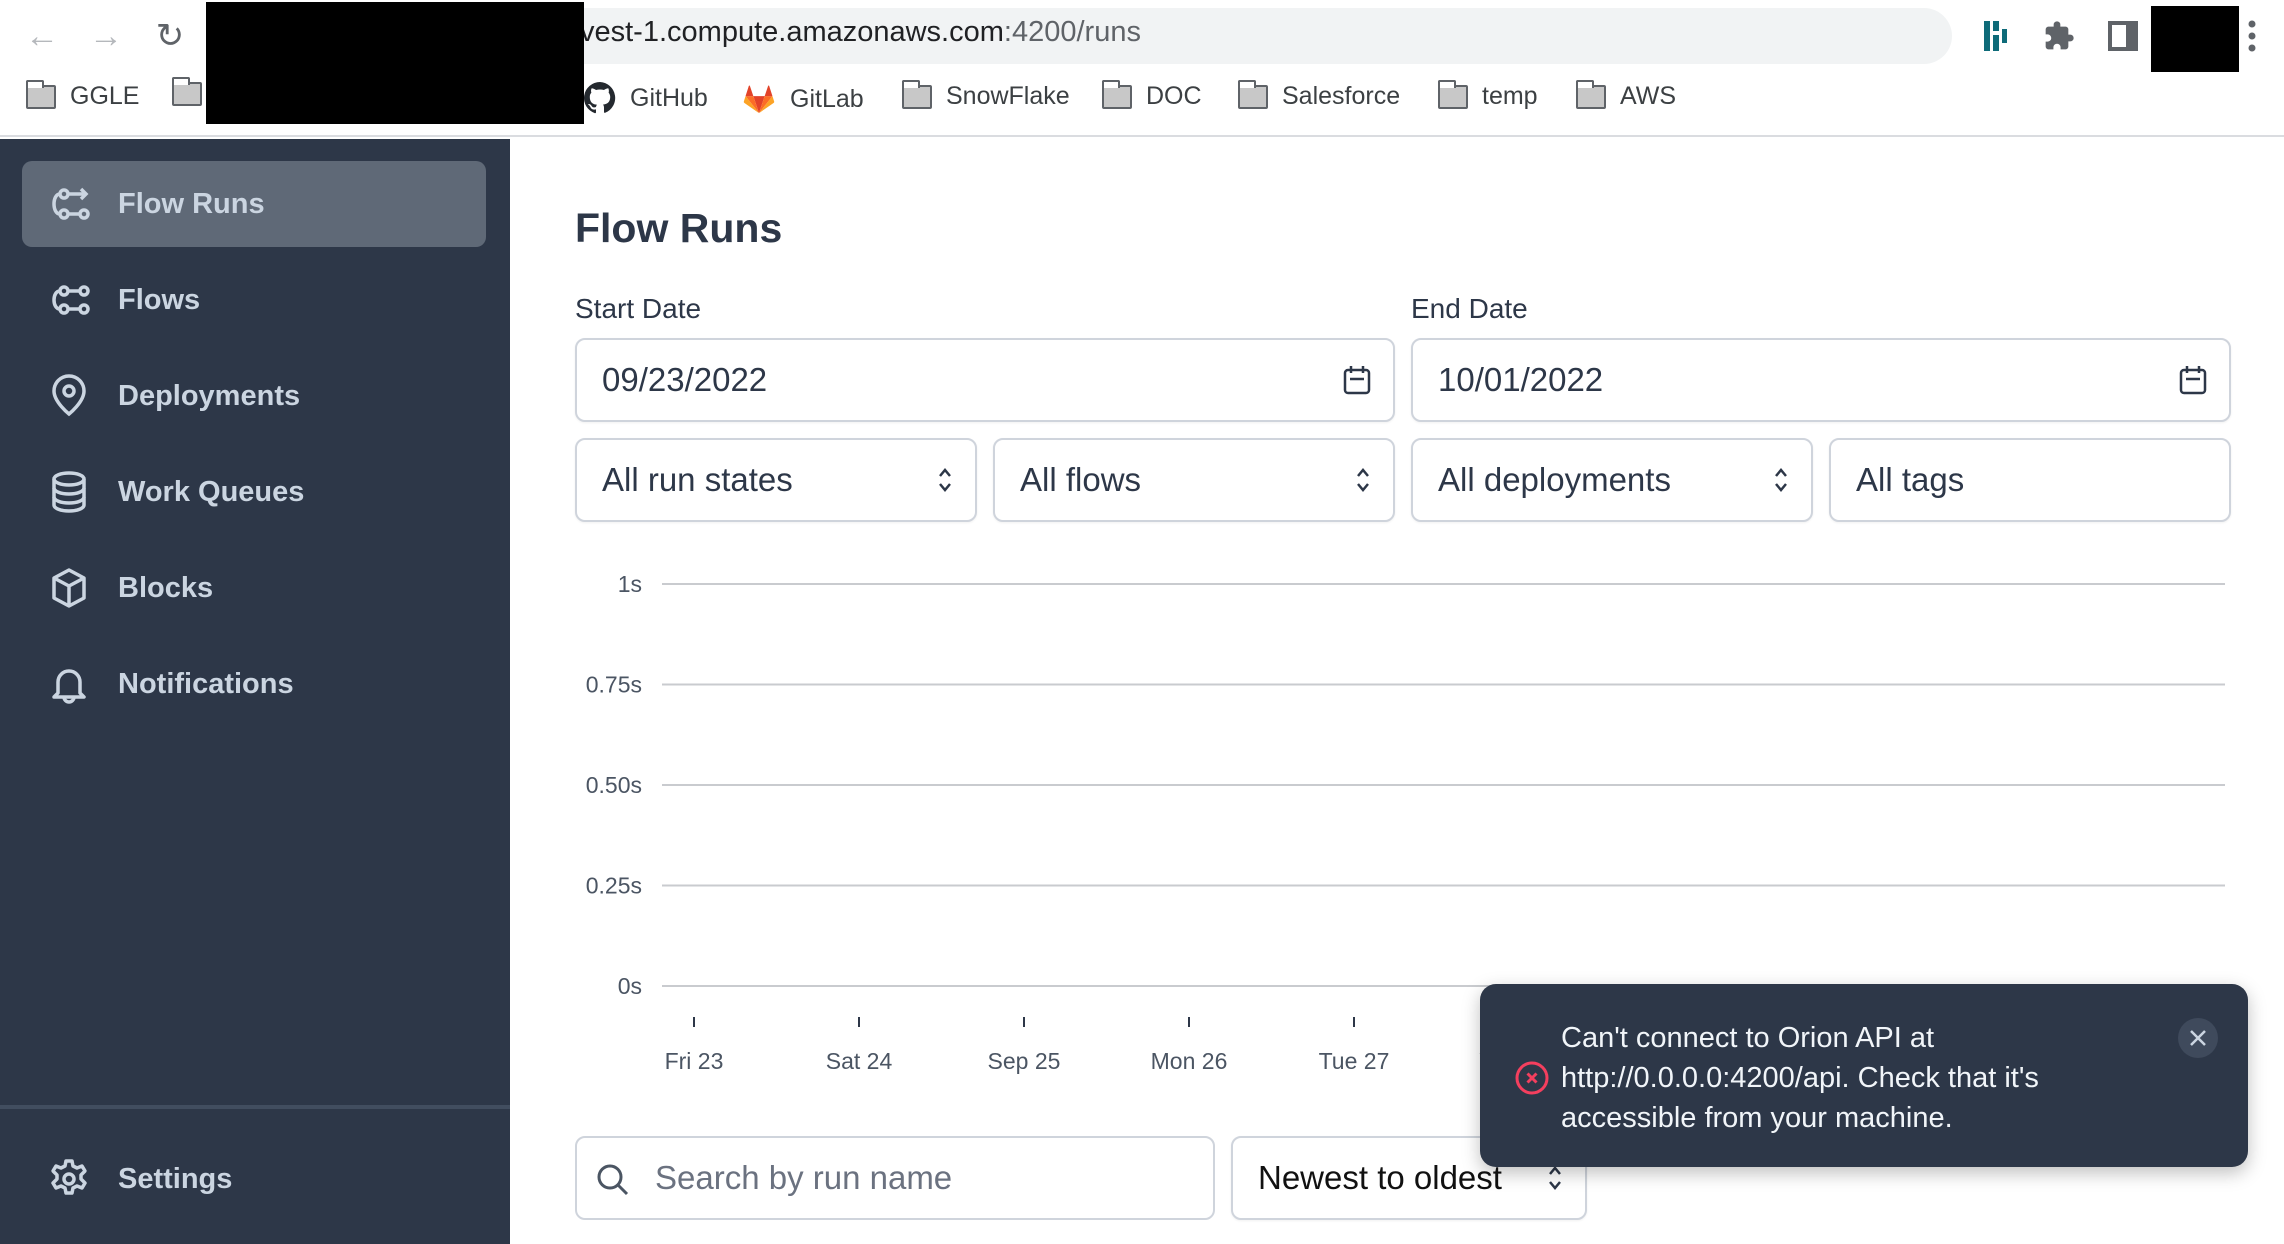  What do you see at coordinates (69, 1177) in the screenshot?
I see `gear-icon` at bounding box center [69, 1177].